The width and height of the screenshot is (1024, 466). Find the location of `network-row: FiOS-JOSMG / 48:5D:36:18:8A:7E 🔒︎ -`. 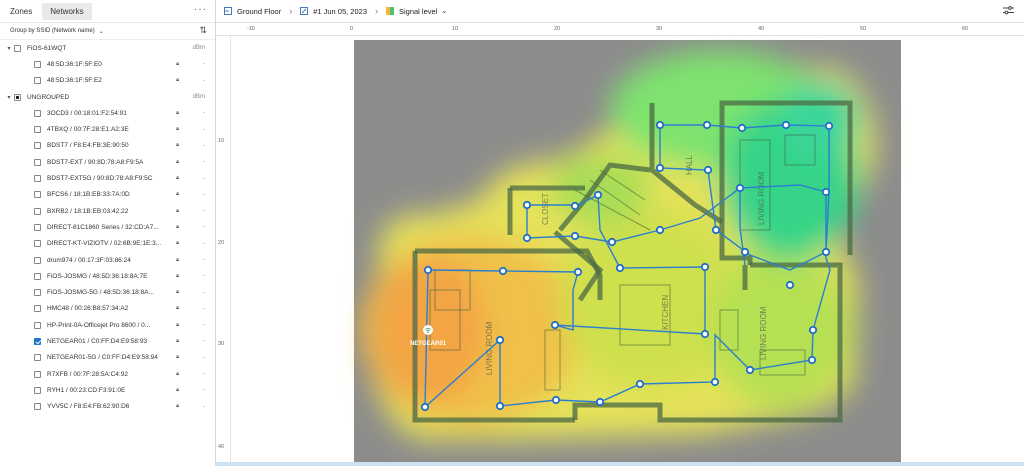

network-row: FiOS-JOSMG / 48:5D:36:18:8A:7E 🔒︎ - is located at coordinates (107, 276).